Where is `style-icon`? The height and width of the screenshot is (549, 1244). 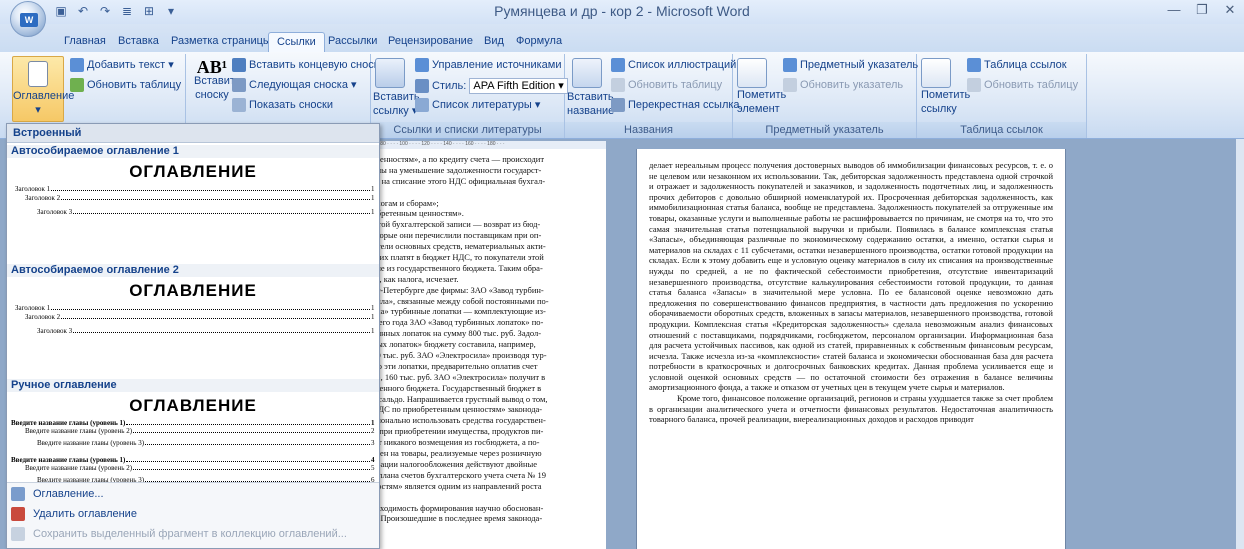
style-icon is located at coordinates (422, 86).